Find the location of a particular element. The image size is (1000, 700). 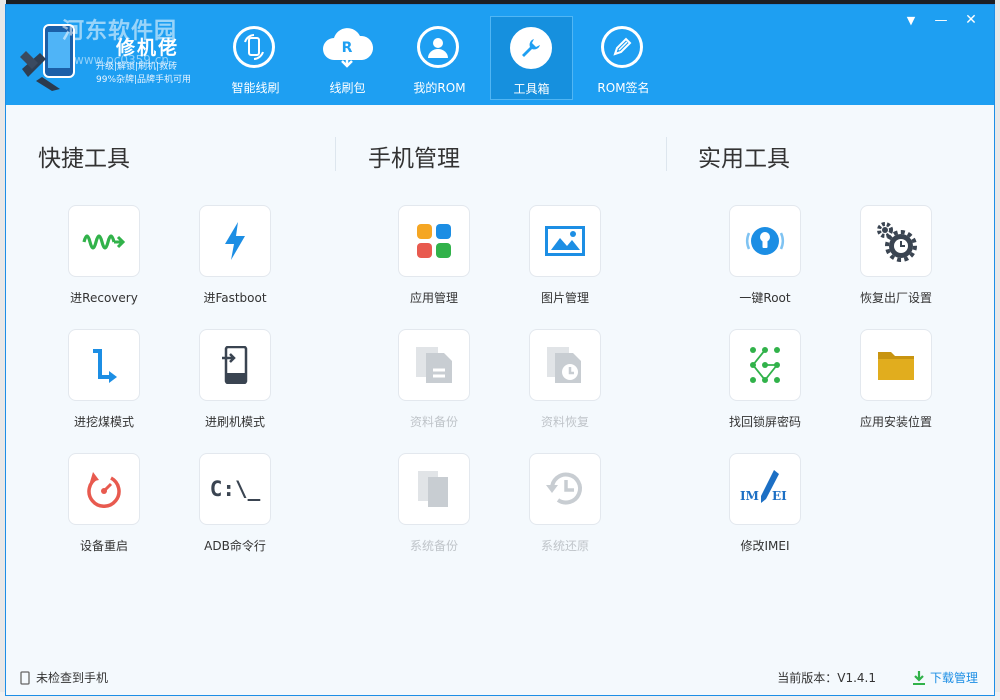

folder-icon is located at coordinates (896, 366).